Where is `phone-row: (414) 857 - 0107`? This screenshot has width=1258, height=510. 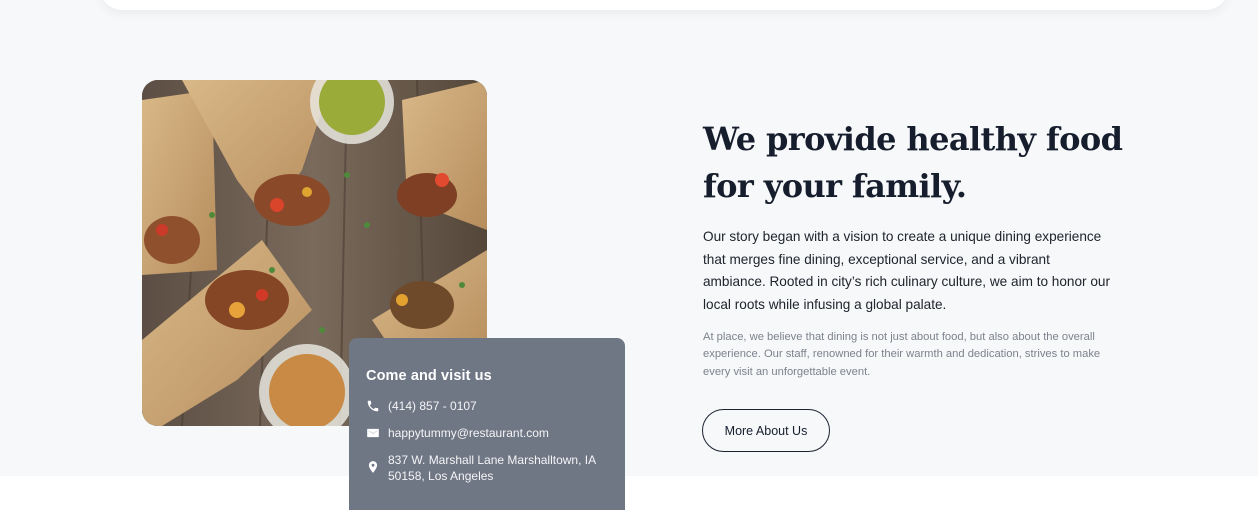 phone-row: (414) 857 - 0107 is located at coordinates (486, 406).